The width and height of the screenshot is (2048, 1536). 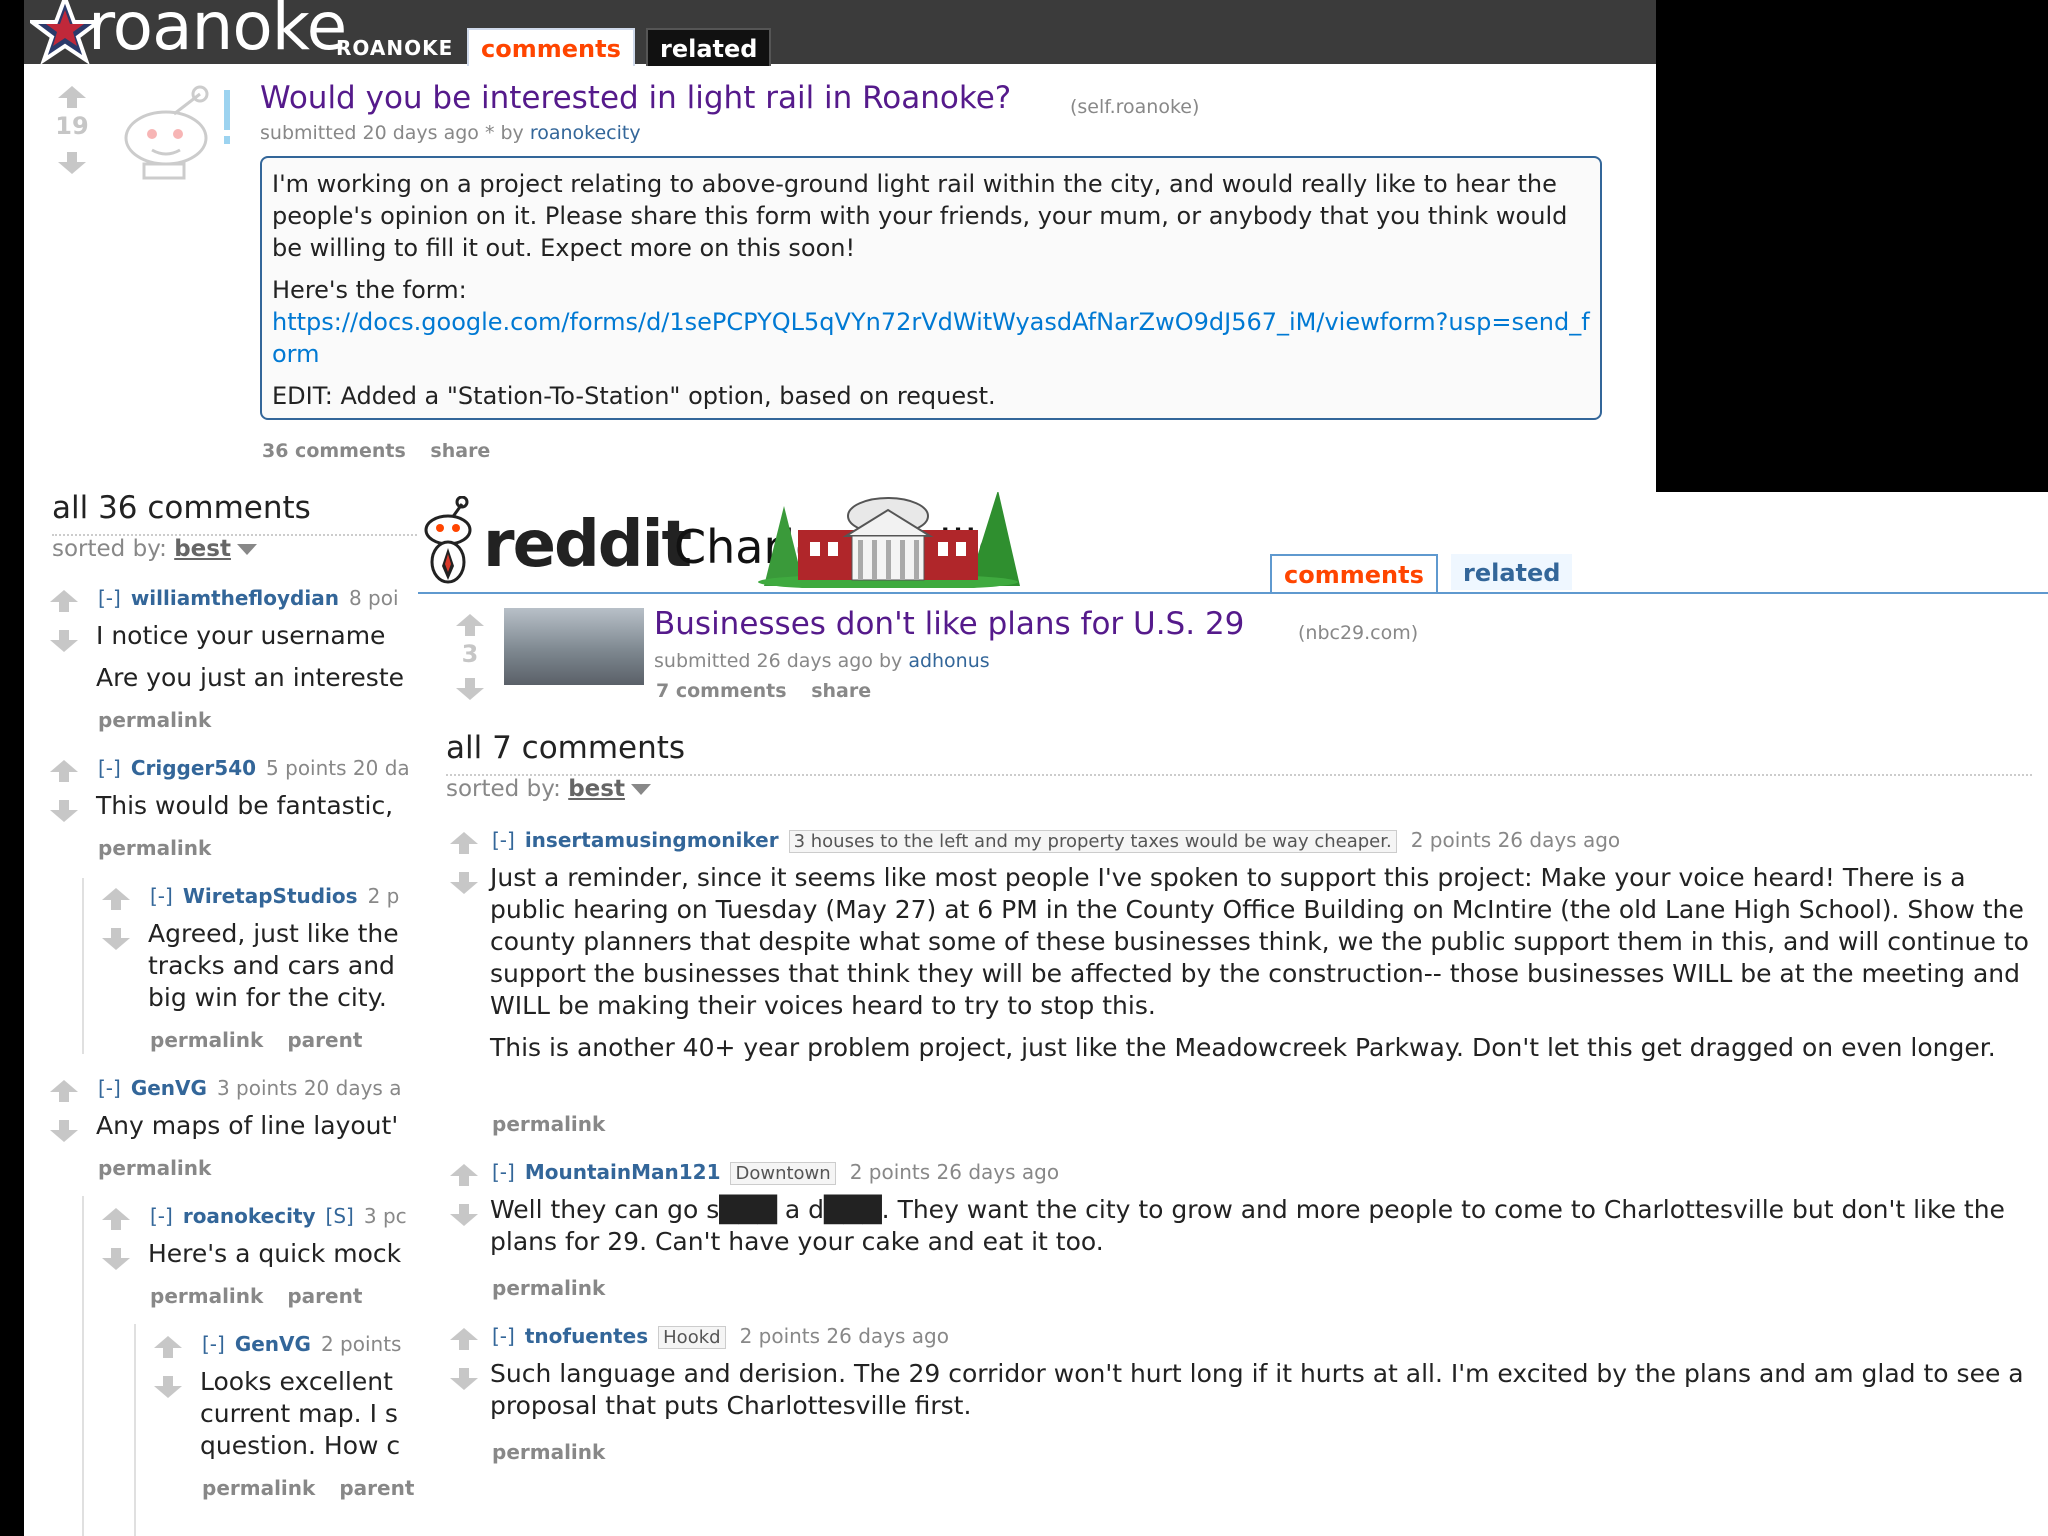 What do you see at coordinates (692, 1337) in the screenshot?
I see `user-flair: Hookd` at bounding box center [692, 1337].